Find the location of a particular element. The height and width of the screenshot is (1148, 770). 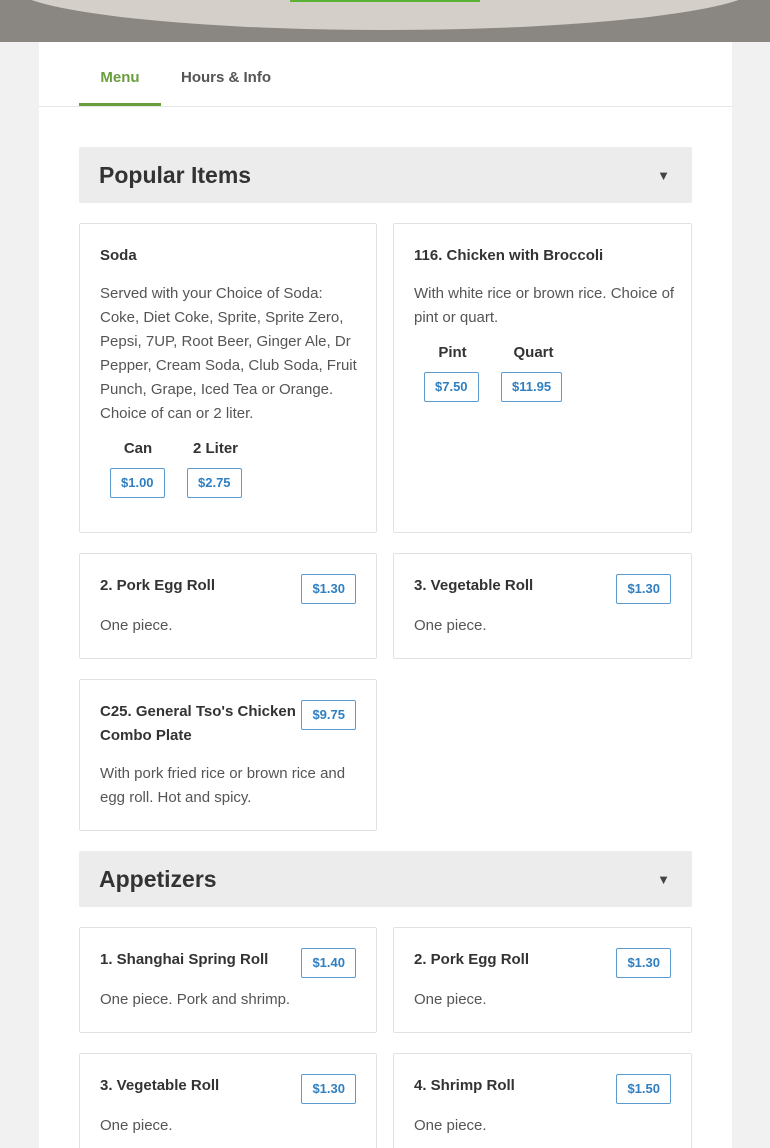

tab-menu: Menu is located at coordinates (120, 74).